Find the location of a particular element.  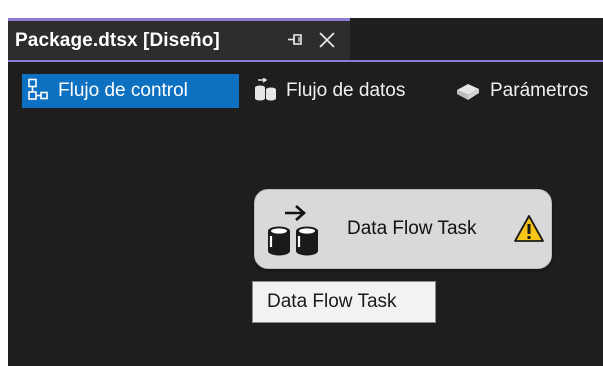

pin-icon is located at coordinates (295, 40).